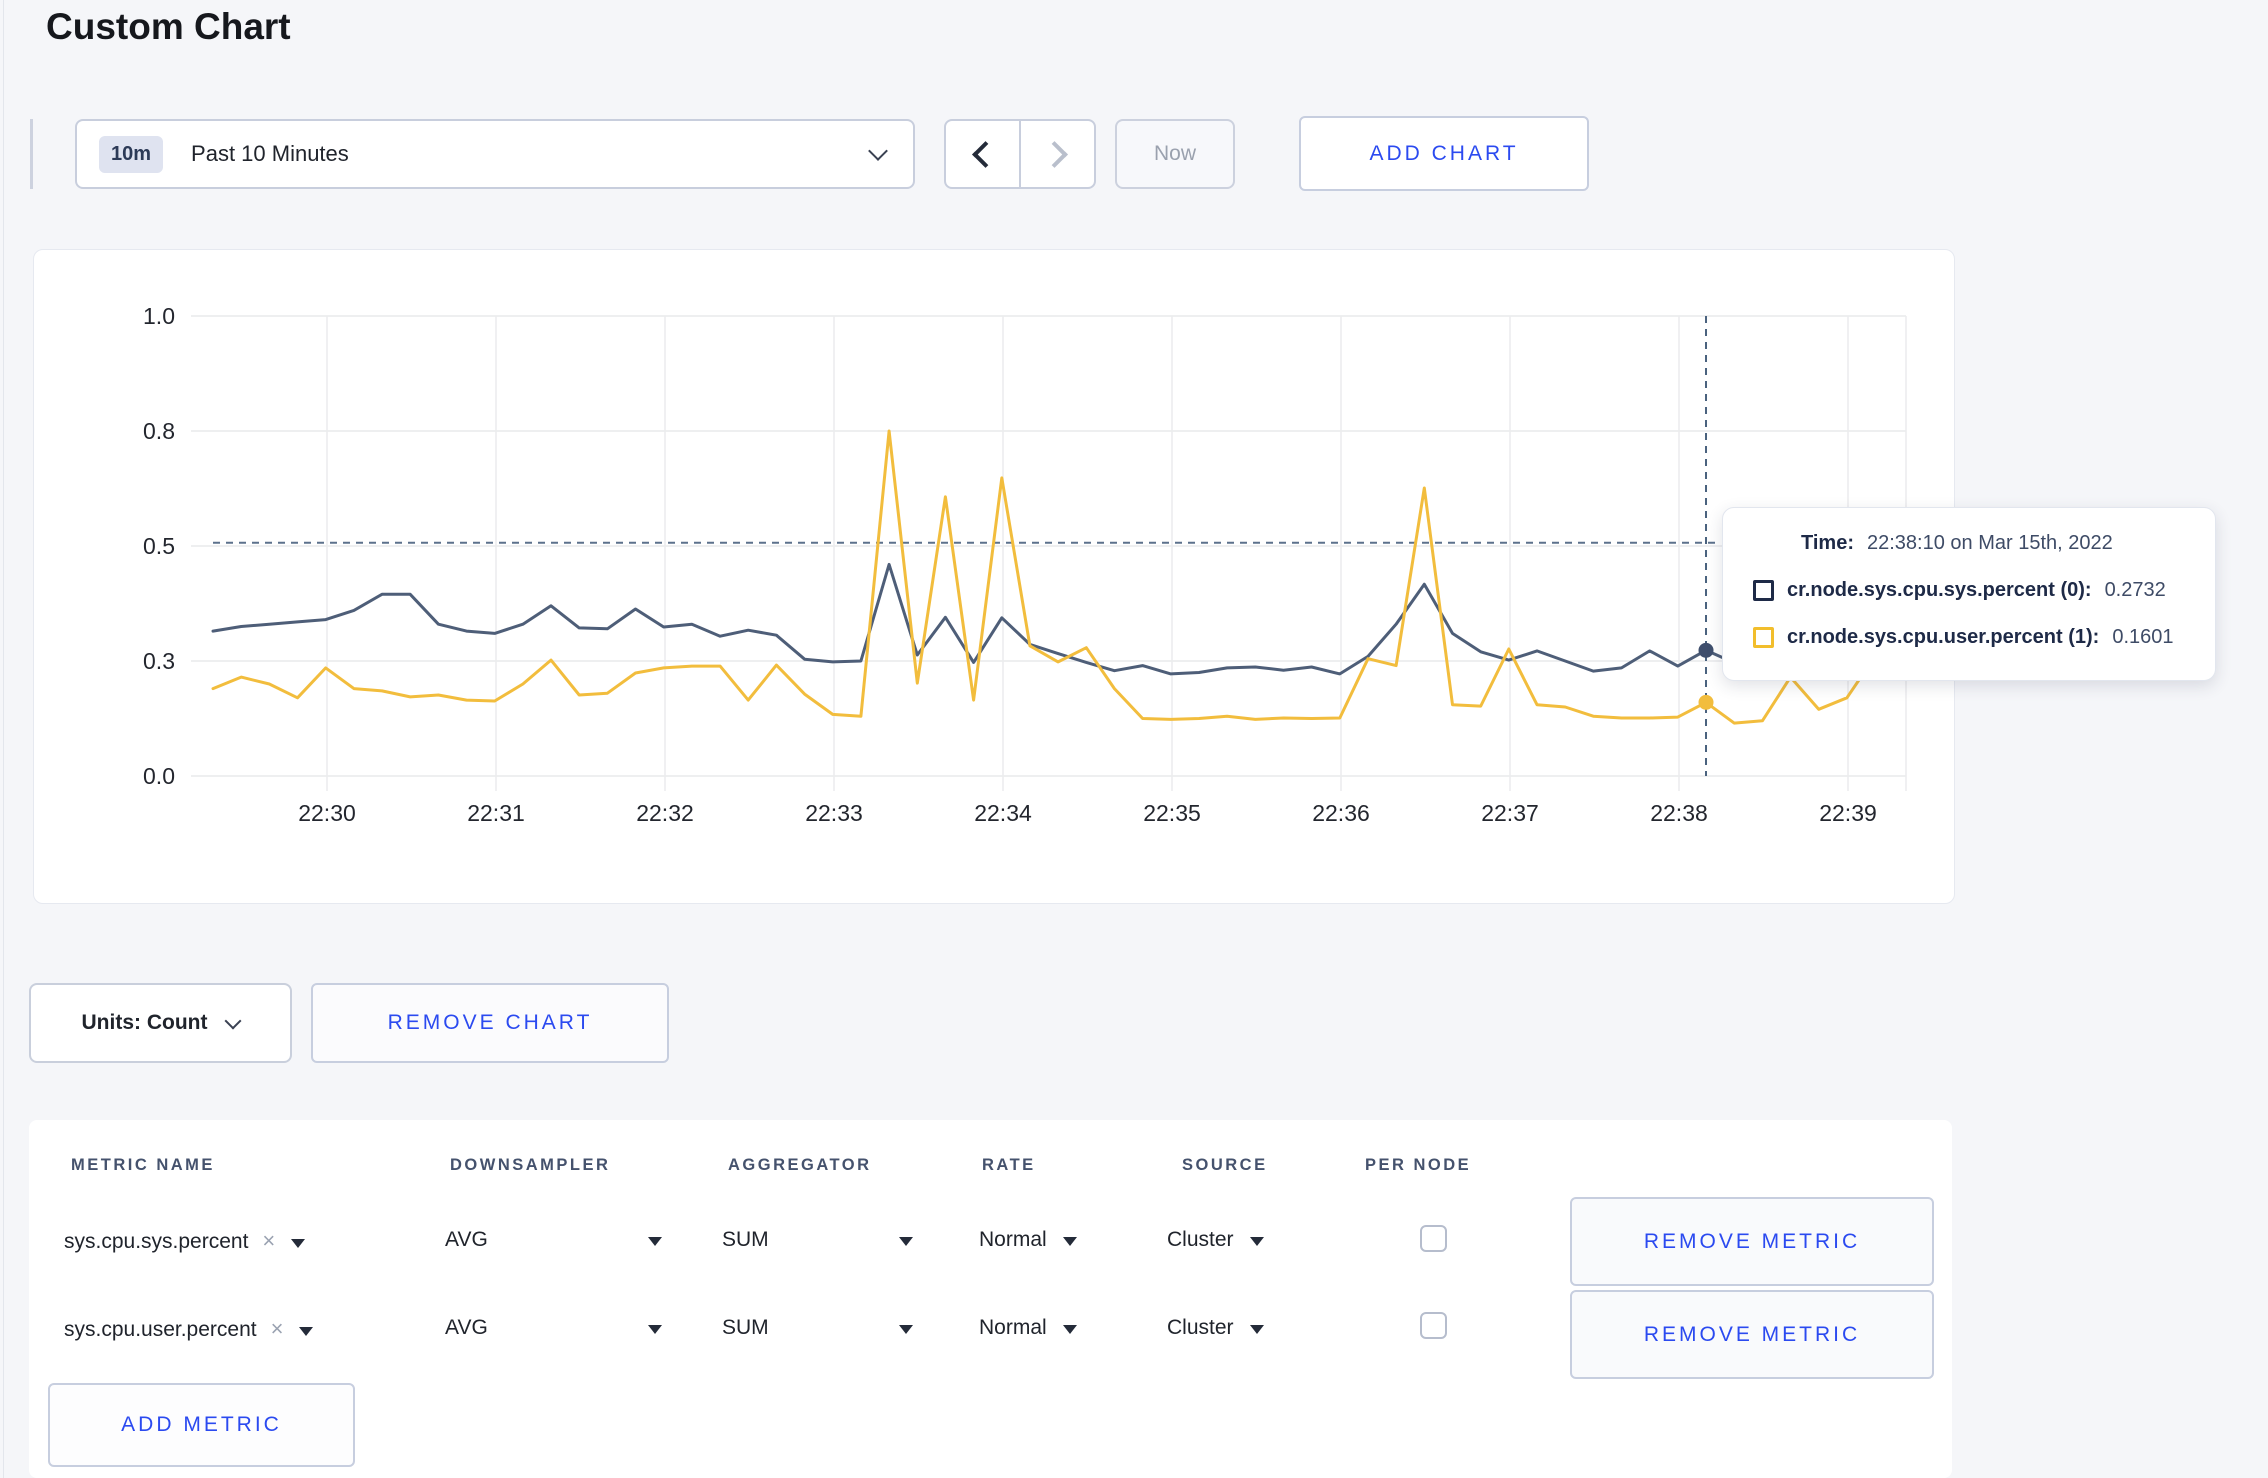  Describe the element at coordinates (159, 546) in the screenshot. I see `svg-text: 0.5` at that location.